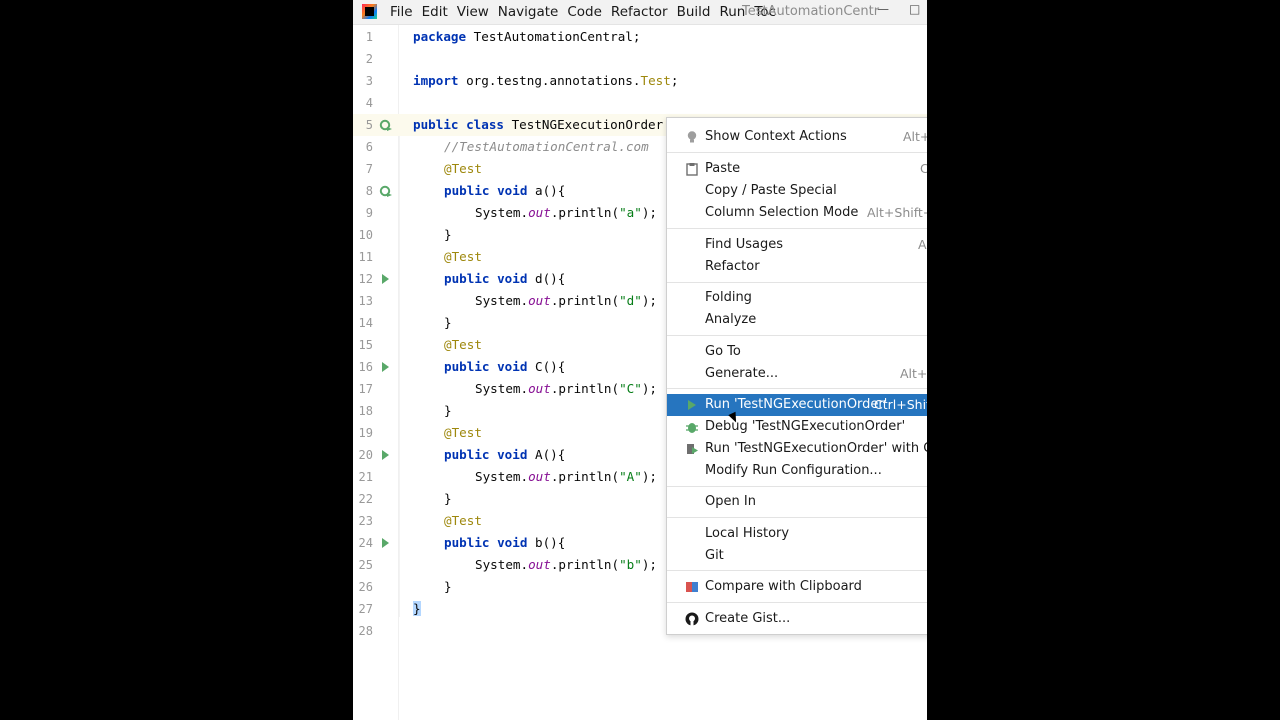 The height and width of the screenshot is (720, 1280). I want to click on menu-column-selection-mode: Column Selection Mode Alt+Shift+I, so click(797, 213).